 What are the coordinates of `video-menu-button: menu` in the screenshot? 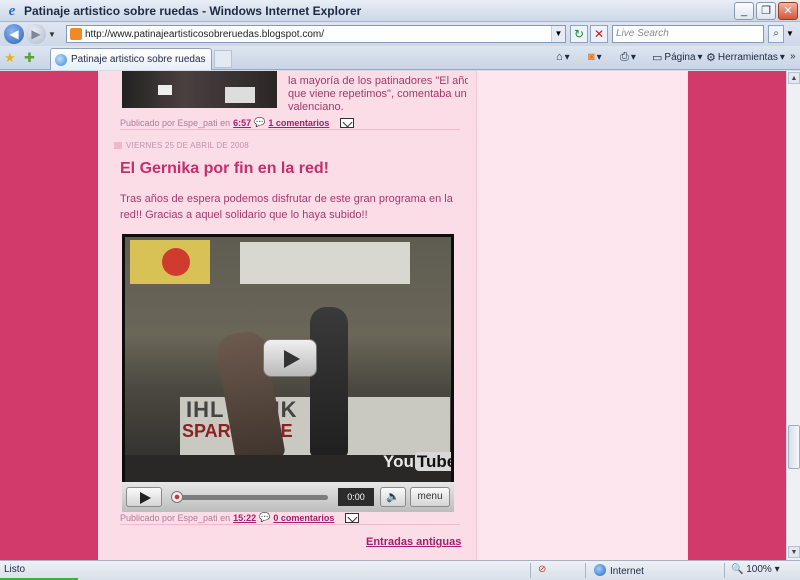 It's located at (430, 497).